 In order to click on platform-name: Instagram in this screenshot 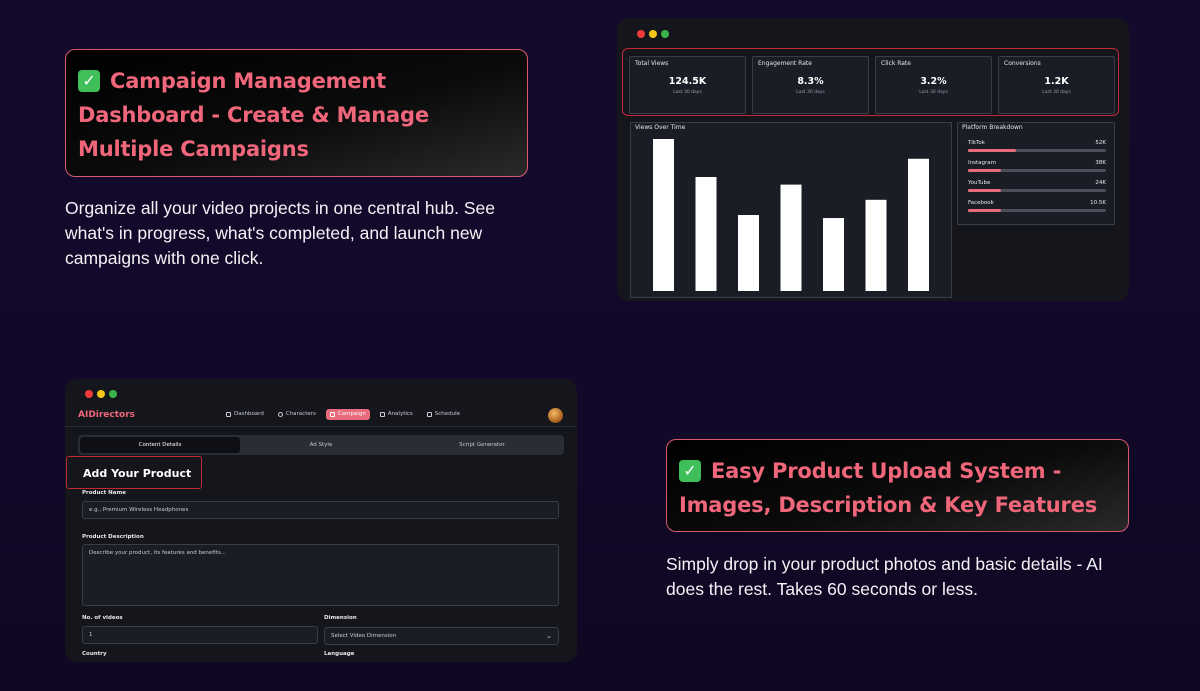, I will do `click(982, 163)`.